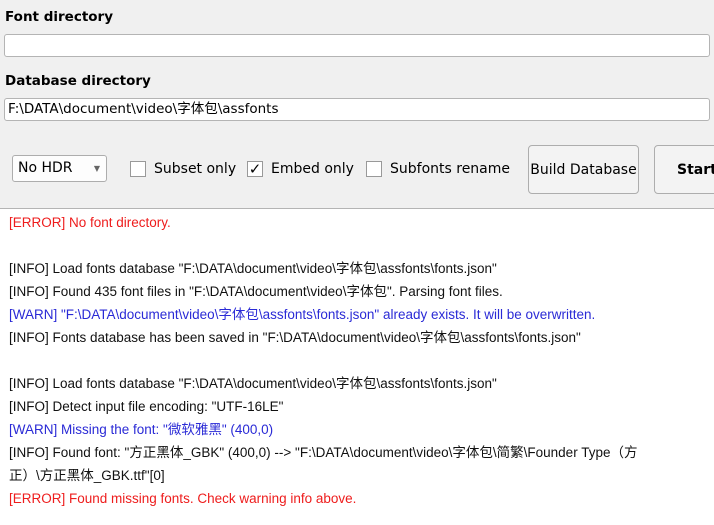  What do you see at coordinates (78, 81) in the screenshot?
I see `database-directory-label: Database directory` at bounding box center [78, 81].